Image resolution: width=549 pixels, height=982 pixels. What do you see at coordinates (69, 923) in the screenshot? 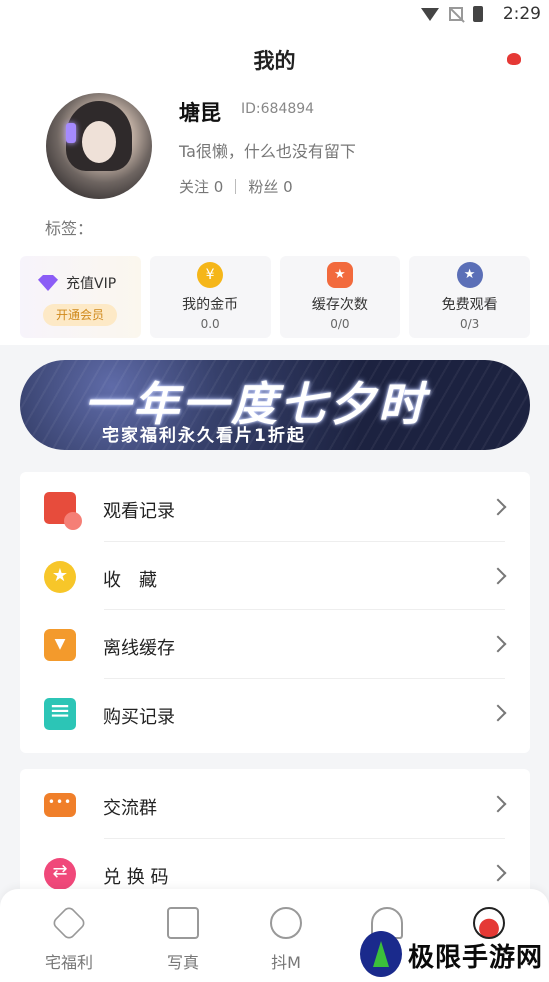
I see `home-icon` at bounding box center [69, 923].